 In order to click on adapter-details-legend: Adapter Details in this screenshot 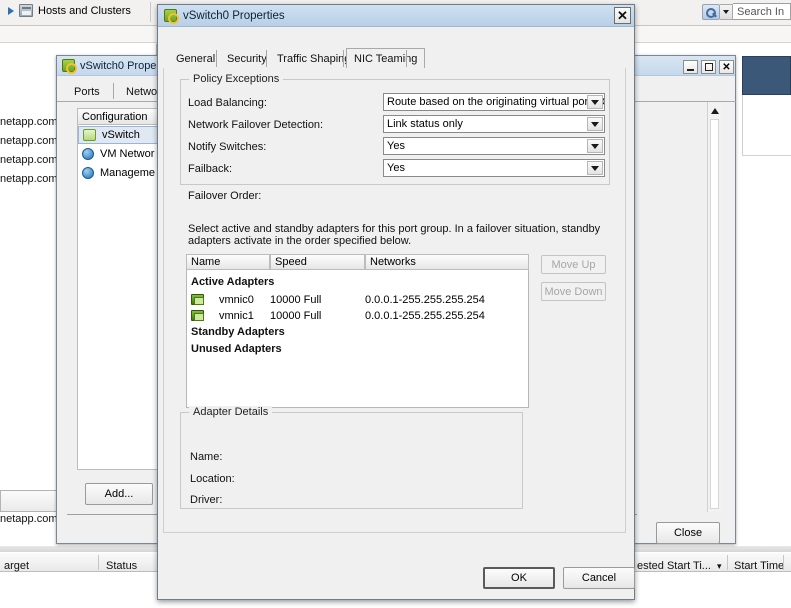, I will do `click(231, 412)`.